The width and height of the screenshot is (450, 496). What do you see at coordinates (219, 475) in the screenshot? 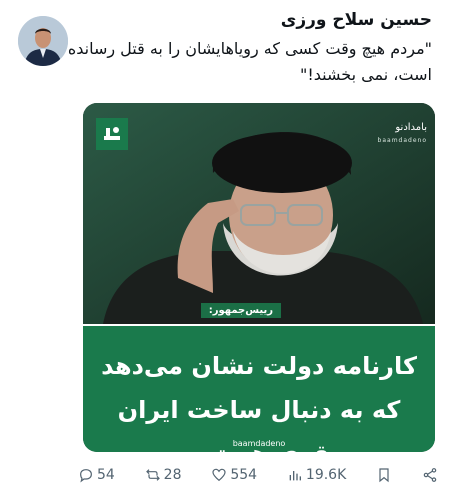
I see `heart-icon` at bounding box center [219, 475].